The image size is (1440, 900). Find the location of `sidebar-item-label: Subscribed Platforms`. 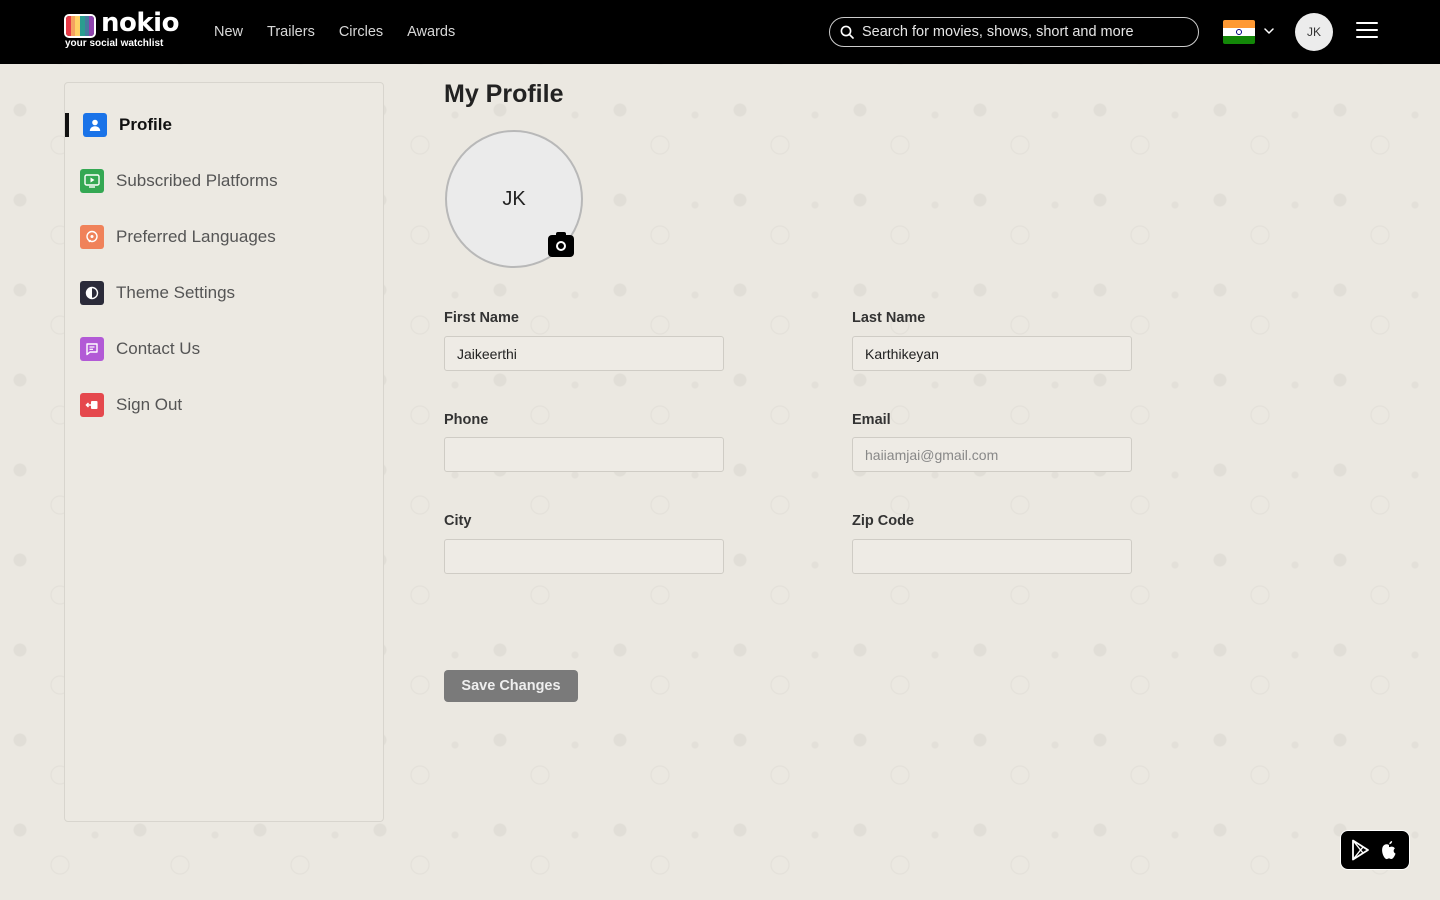

sidebar-item-label: Subscribed Platforms is located at coordinates (197, 180).